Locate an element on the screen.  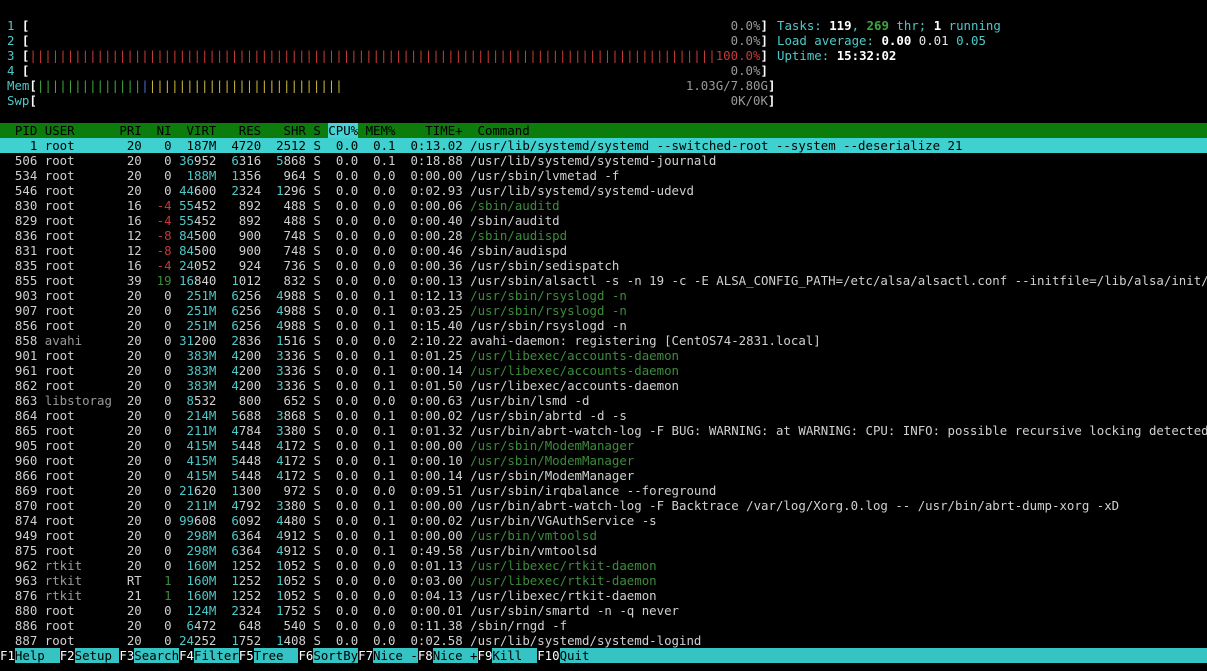
col-virt: VIRT is located at coordinates (201, 130).